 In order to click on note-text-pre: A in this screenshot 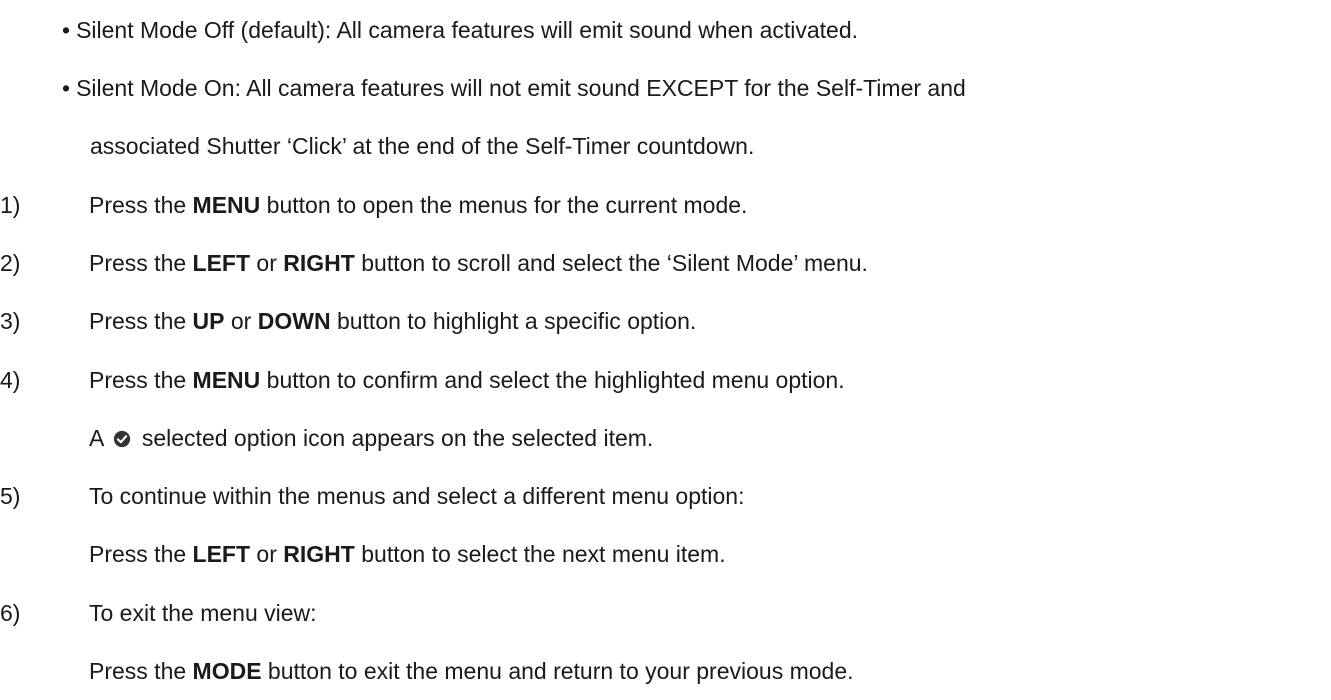, I will do `click(96, 438)`.